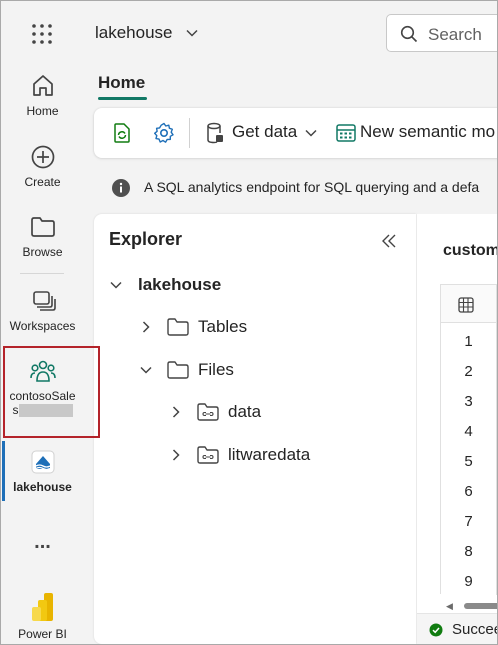  Describe the element at coordinates (164, 133) in the screenshot. I see `settings-gear-icon` at that location.